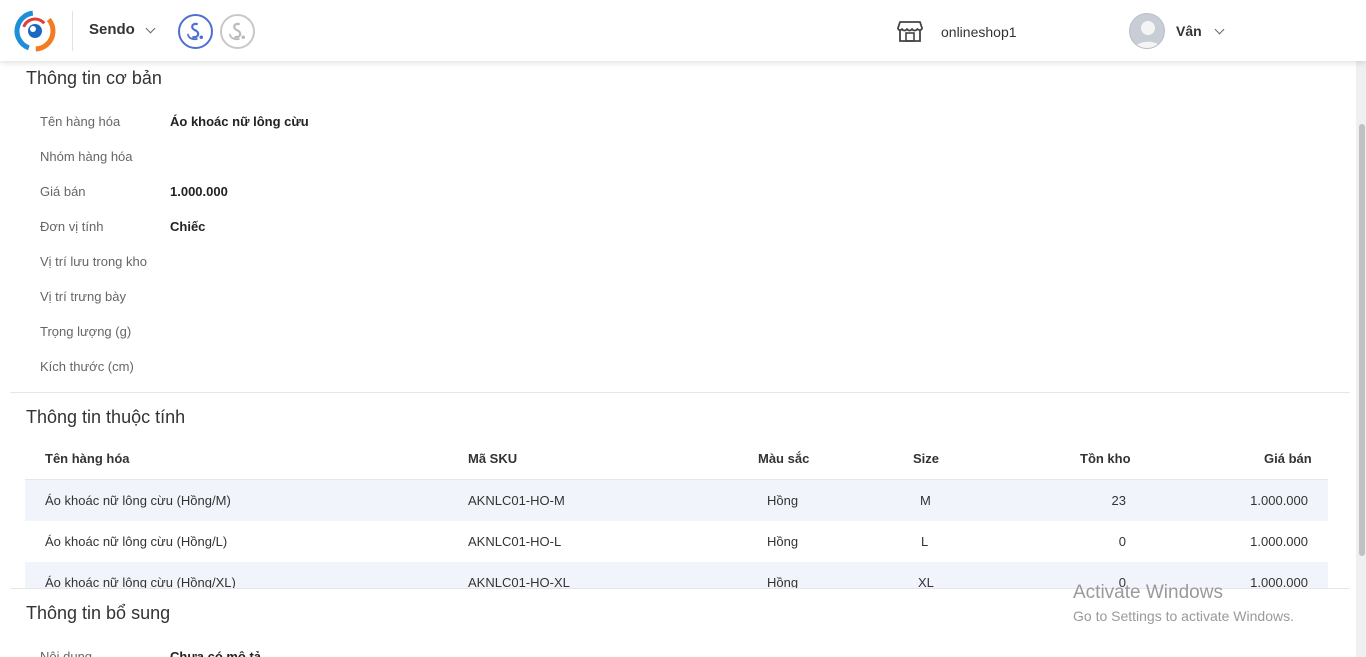 The image size is (1366, 657). What do you see at coordinates (1183, 616) in the screenshot?
I see `watermark-line2: Go to Settings to activate Windows.` at bounding box center [1183, 616].